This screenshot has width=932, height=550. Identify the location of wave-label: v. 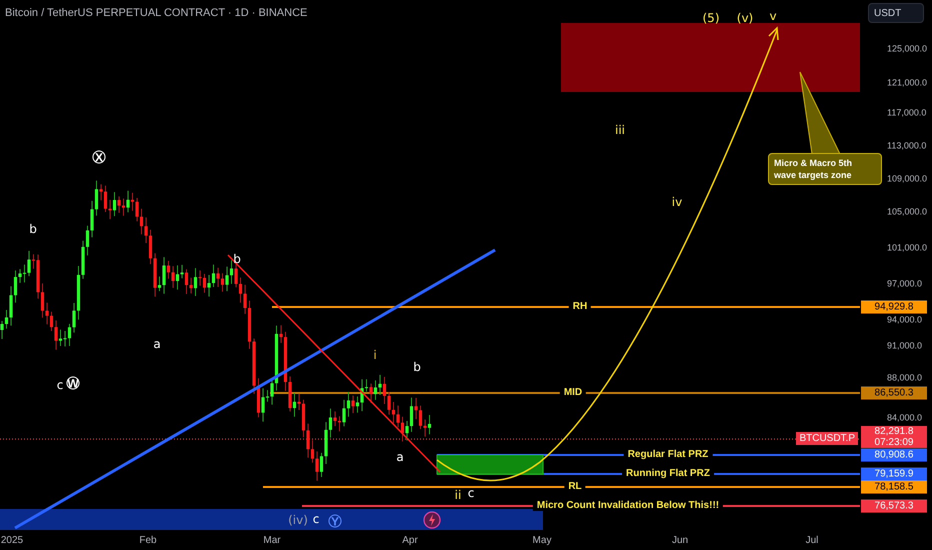
(773, 16).